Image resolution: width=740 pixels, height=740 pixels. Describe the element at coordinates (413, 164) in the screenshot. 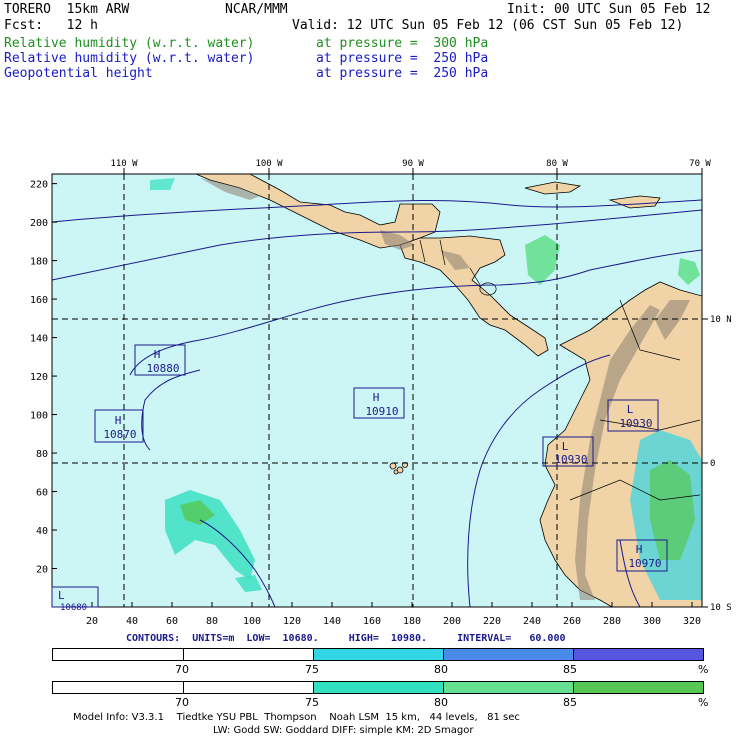

I see `lon-label-90w: 90 W` at that location.